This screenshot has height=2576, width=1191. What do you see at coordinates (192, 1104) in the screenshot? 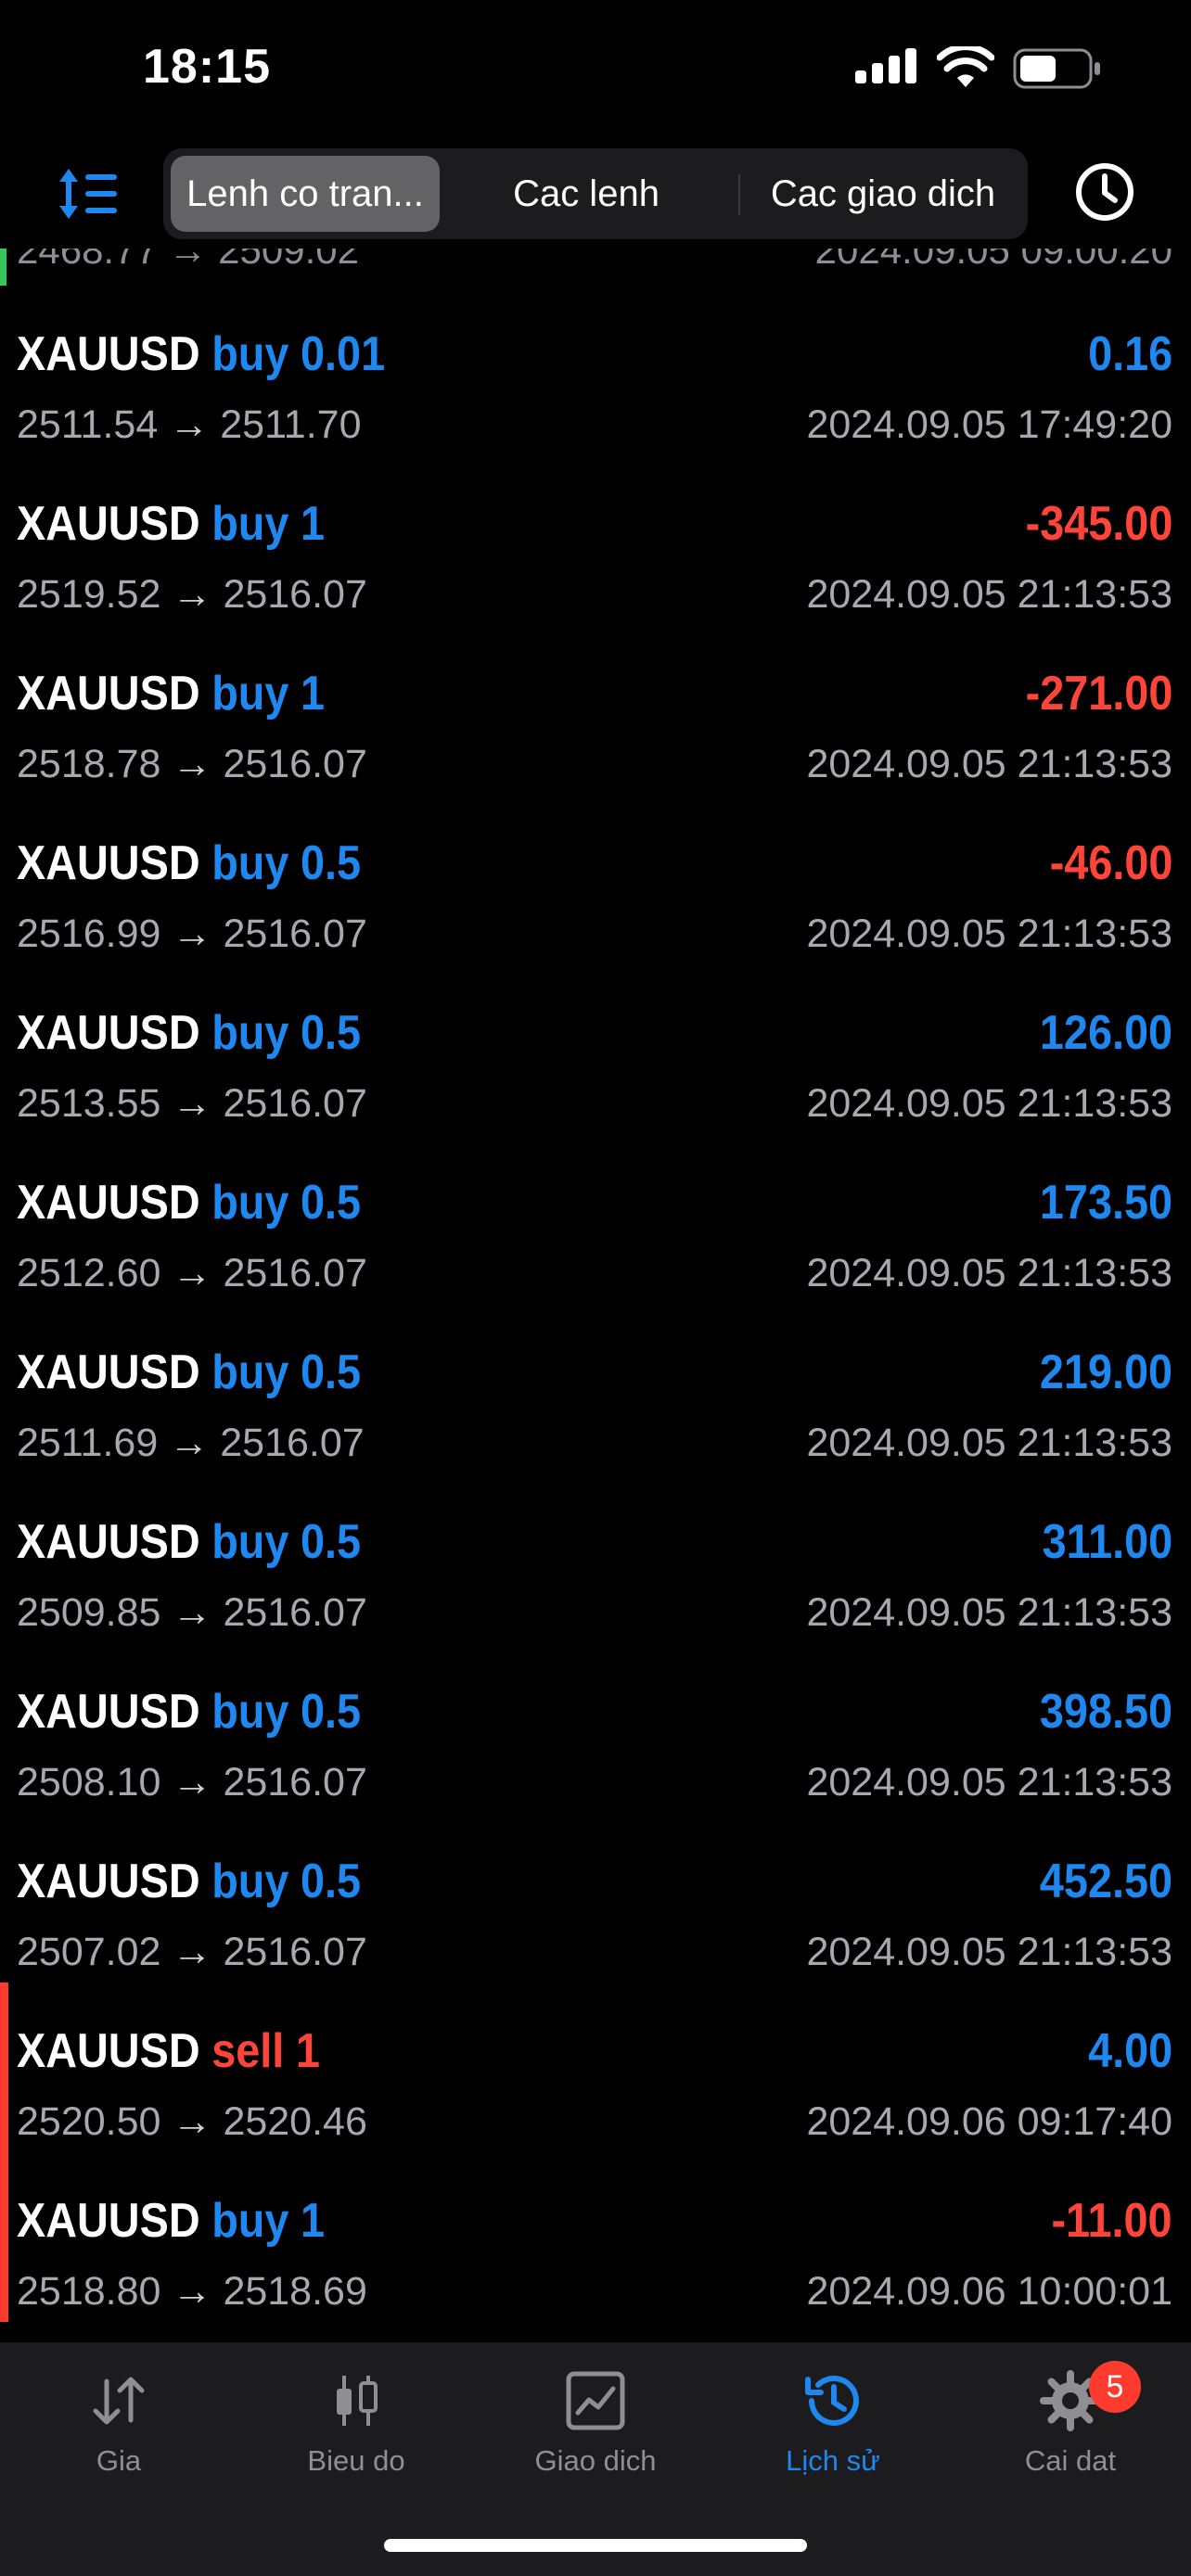
I see `order-prices: 2513.55 → 2516.07` at bounding box center [192, 1104].